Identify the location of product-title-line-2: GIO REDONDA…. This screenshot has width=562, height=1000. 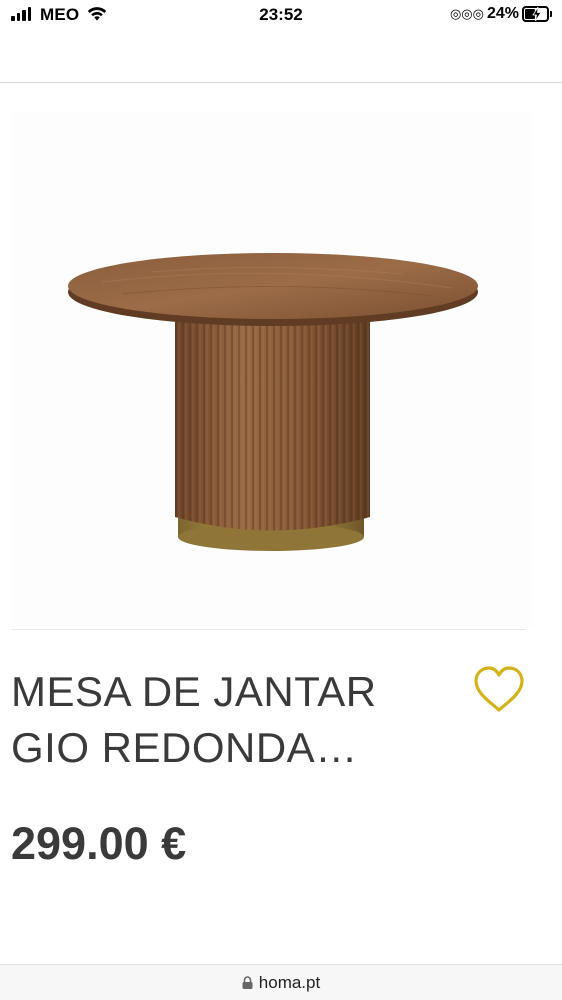
(184, 747).